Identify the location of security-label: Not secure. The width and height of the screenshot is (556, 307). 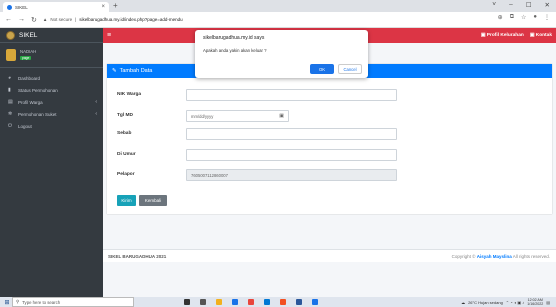
(61, 19).